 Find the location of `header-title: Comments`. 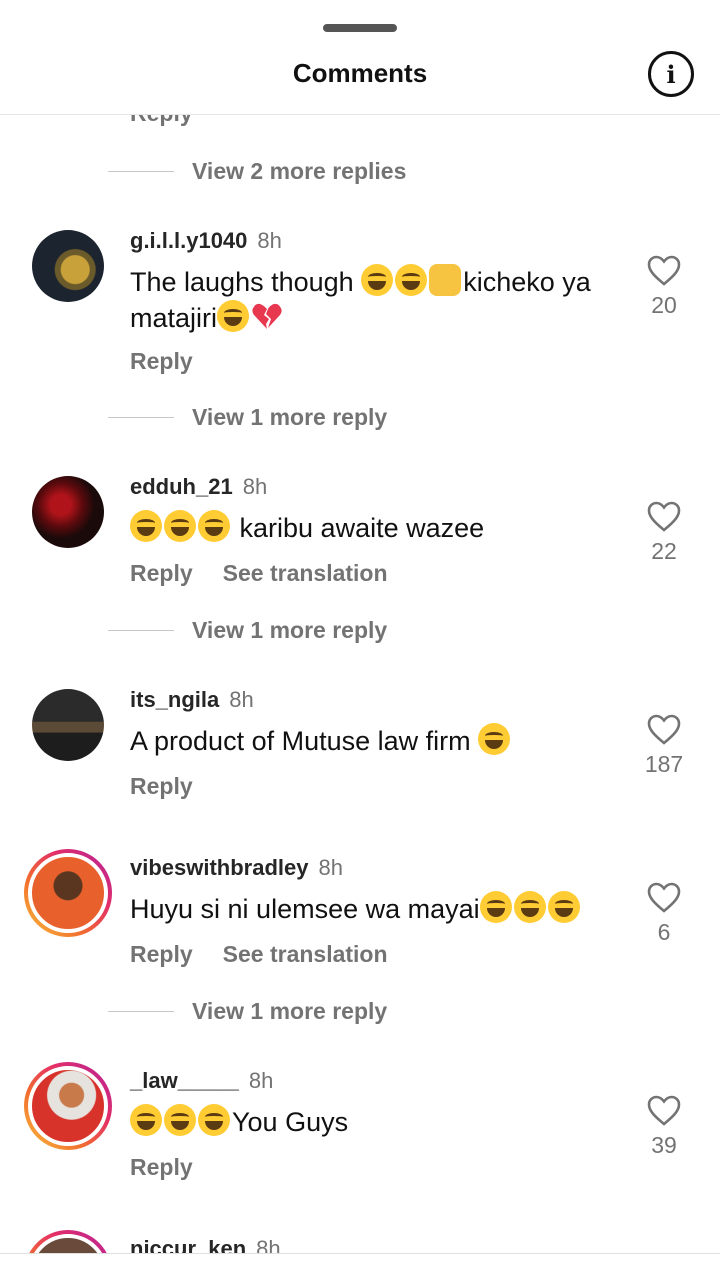

header-title: Comments is located at coordinates (360, 73).